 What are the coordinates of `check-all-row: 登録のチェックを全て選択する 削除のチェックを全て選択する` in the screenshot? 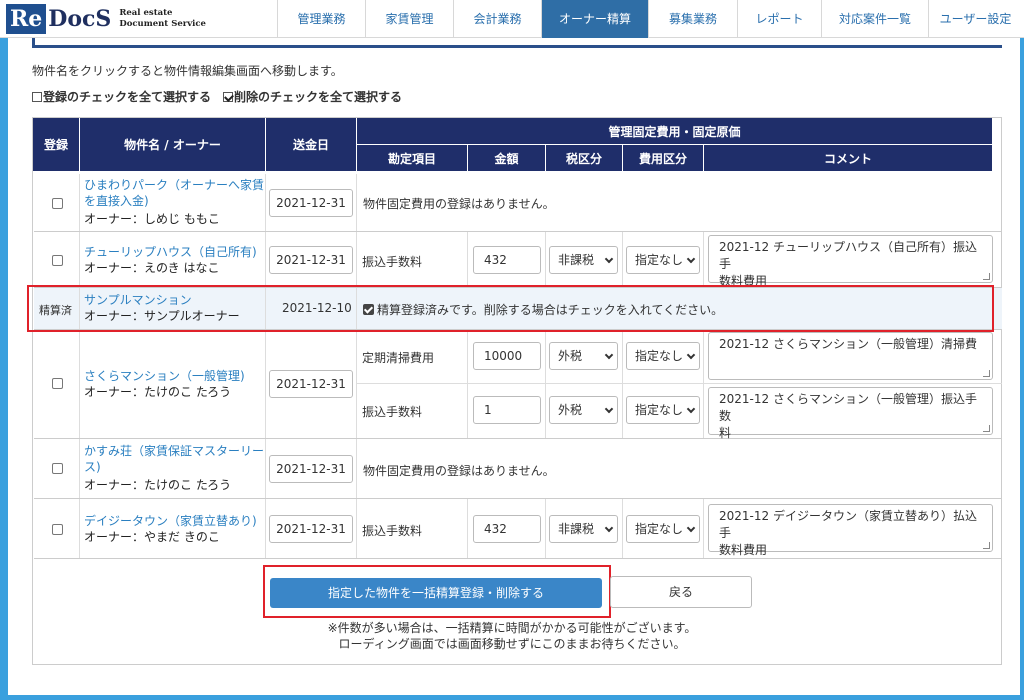 It's located at (217, 96).